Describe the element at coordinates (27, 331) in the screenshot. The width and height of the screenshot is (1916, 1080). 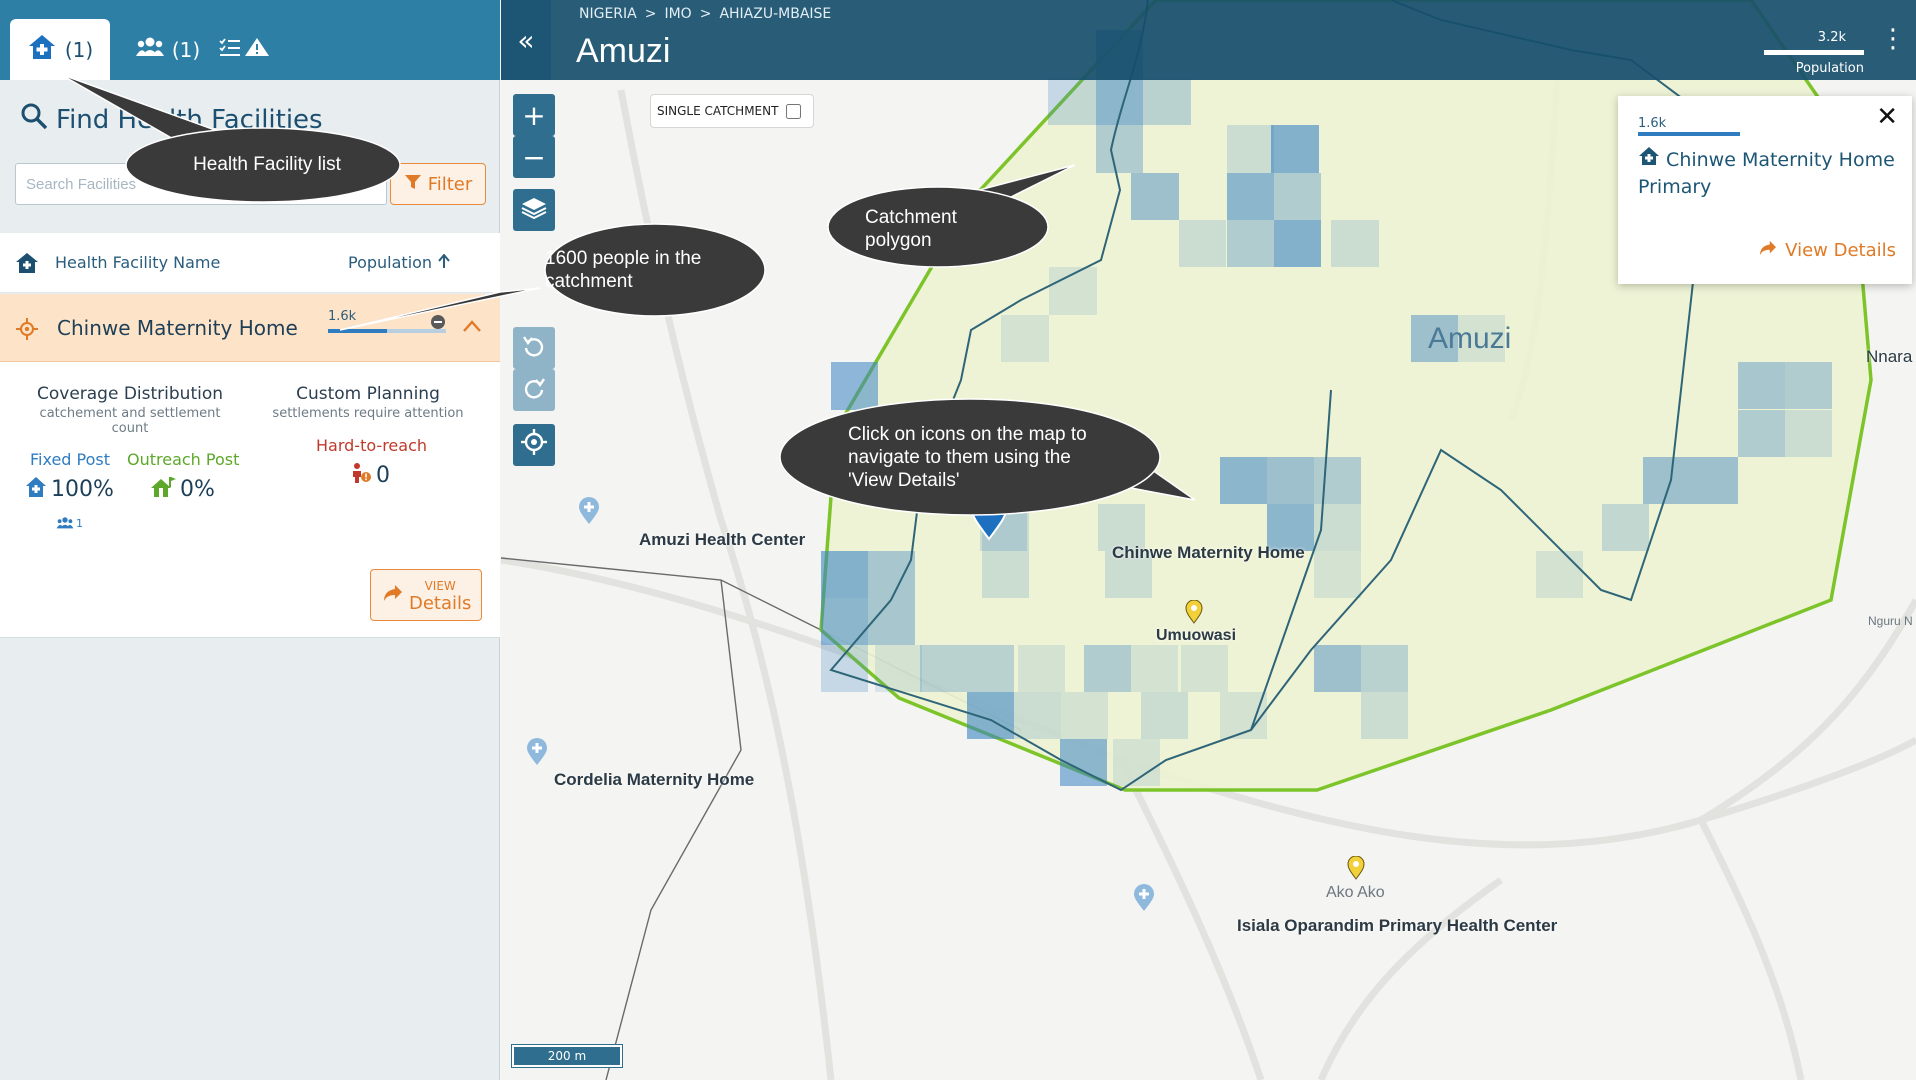
I see `crosshair-icon` at that location.